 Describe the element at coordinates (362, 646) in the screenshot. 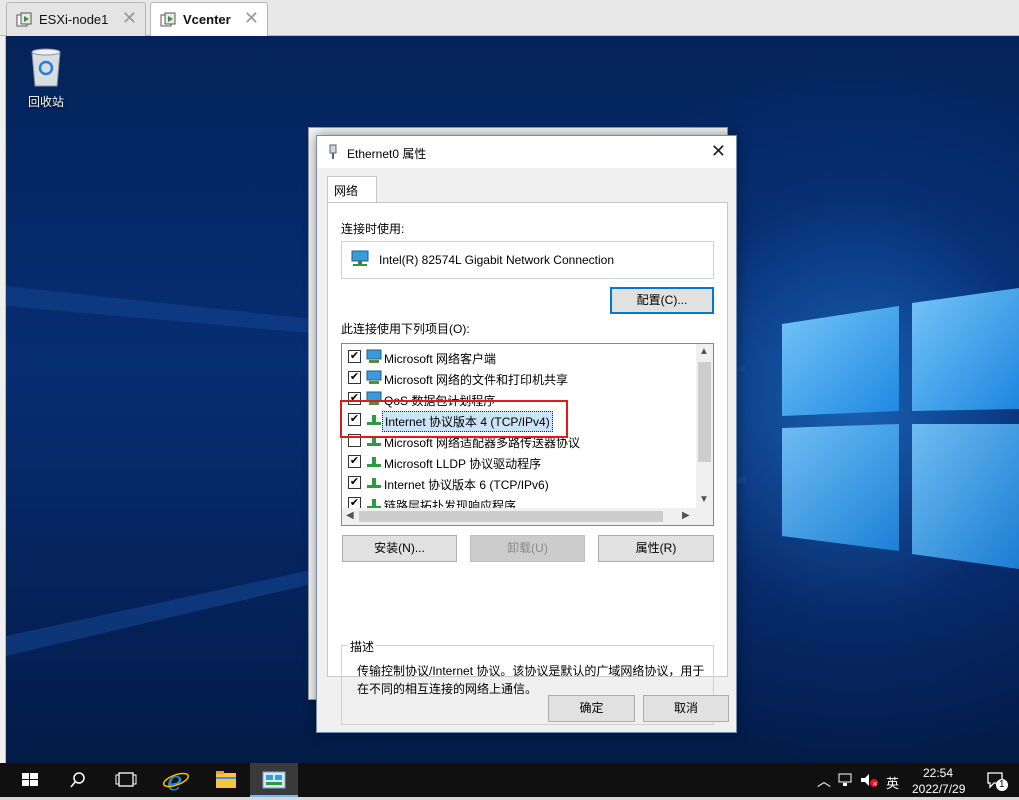

I see `description-title: 描述` at that location.